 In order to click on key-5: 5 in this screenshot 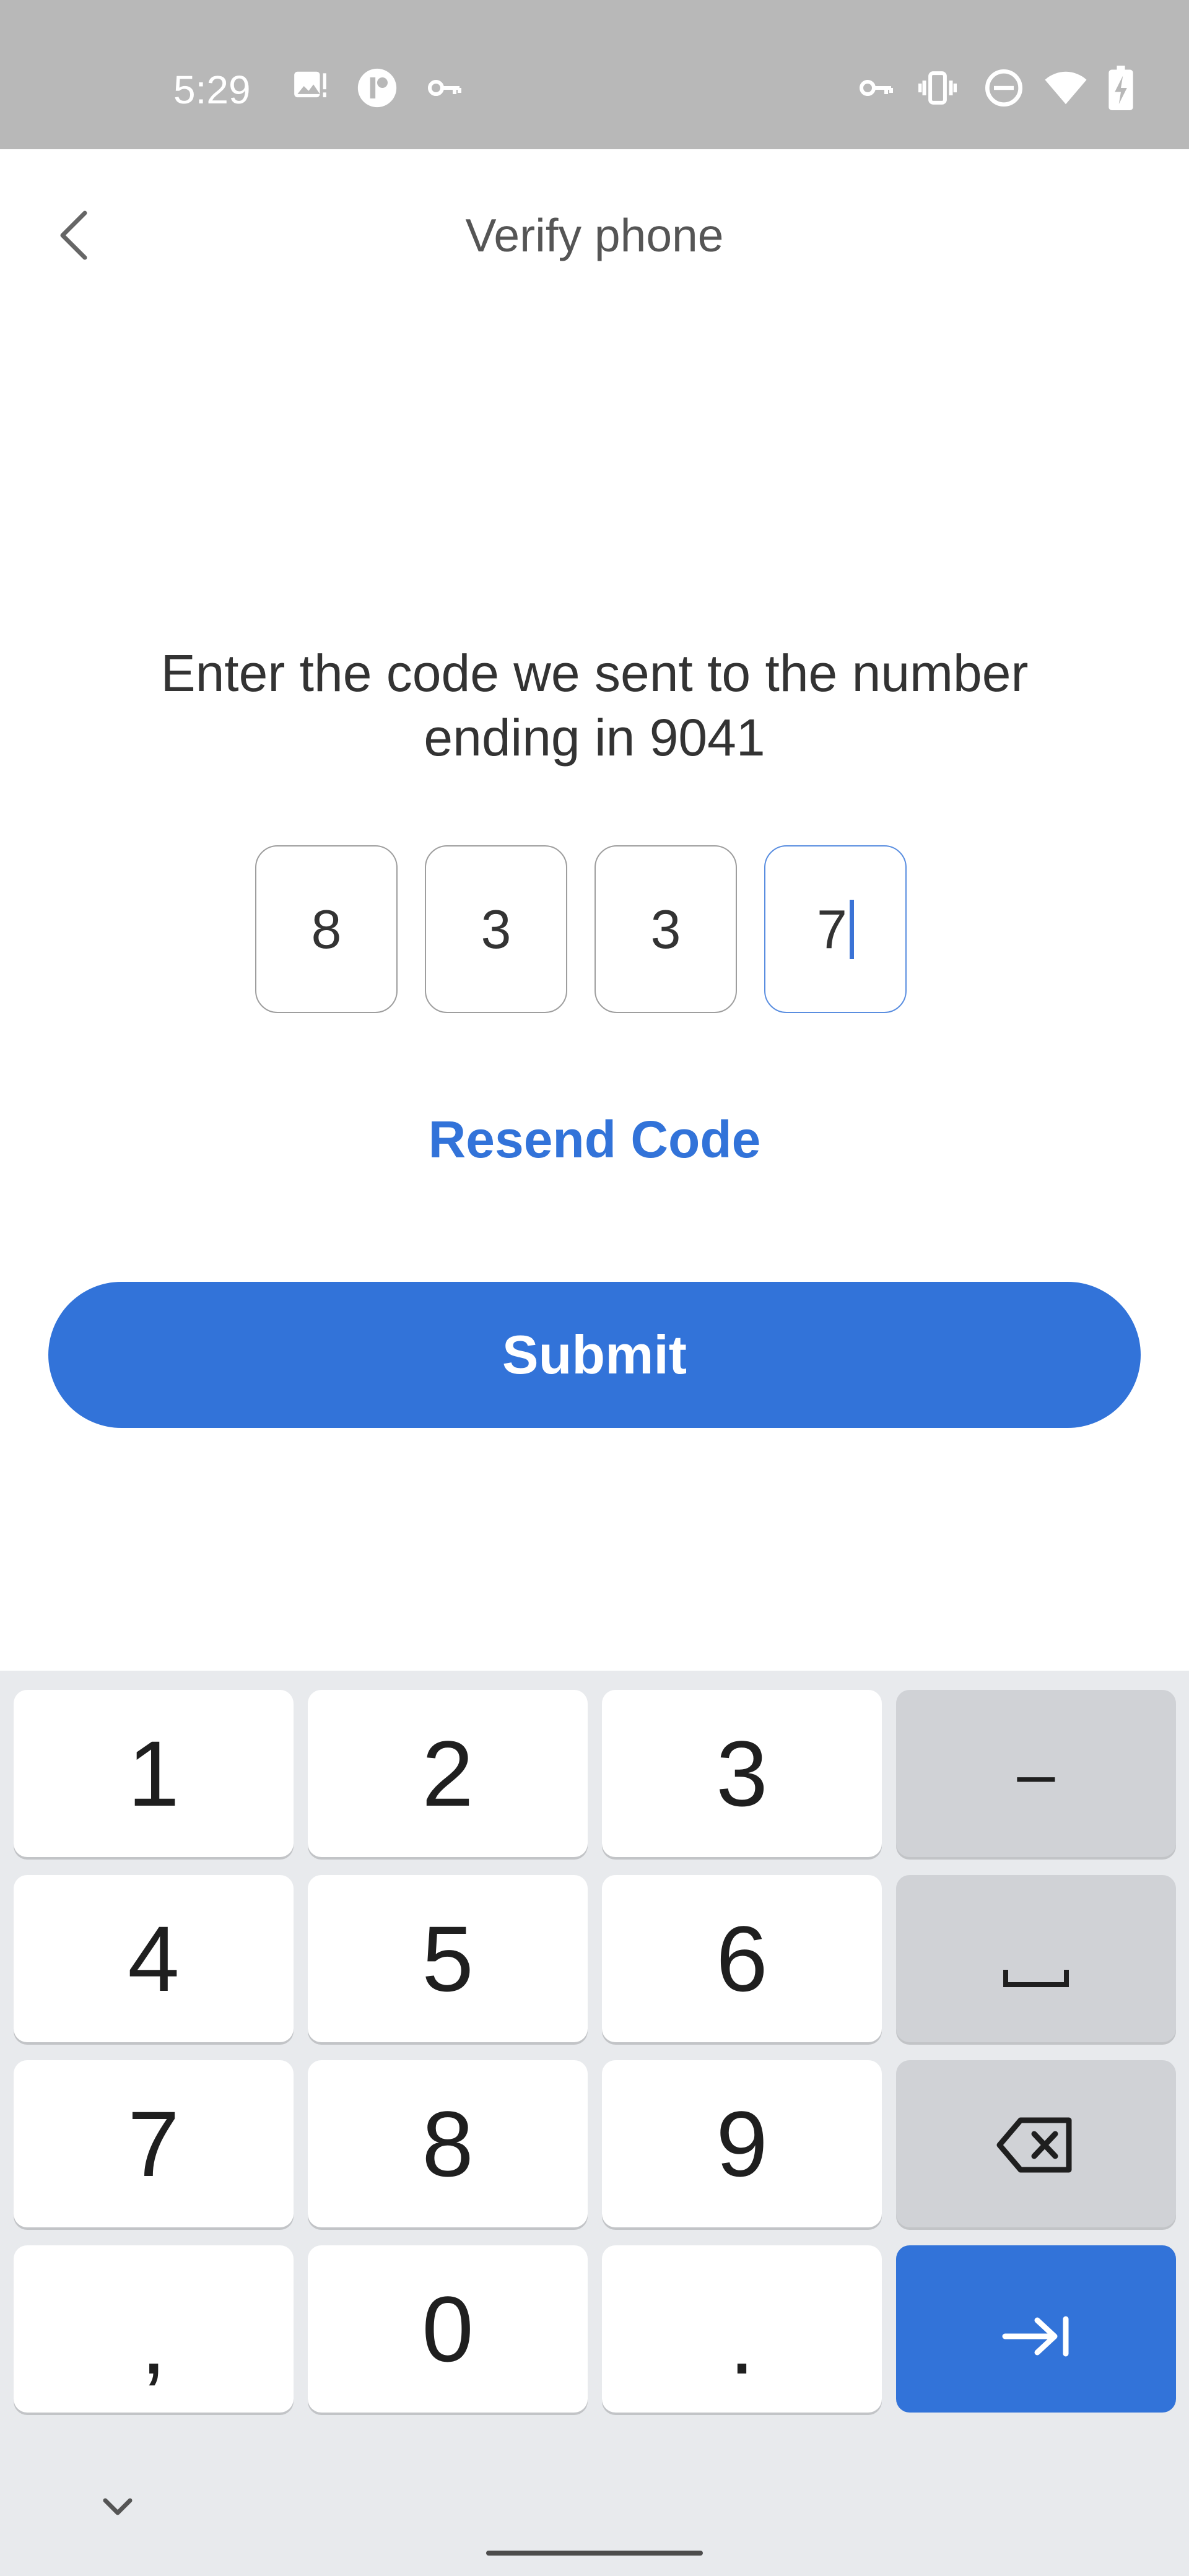, I will do `click(448, 1958)`.